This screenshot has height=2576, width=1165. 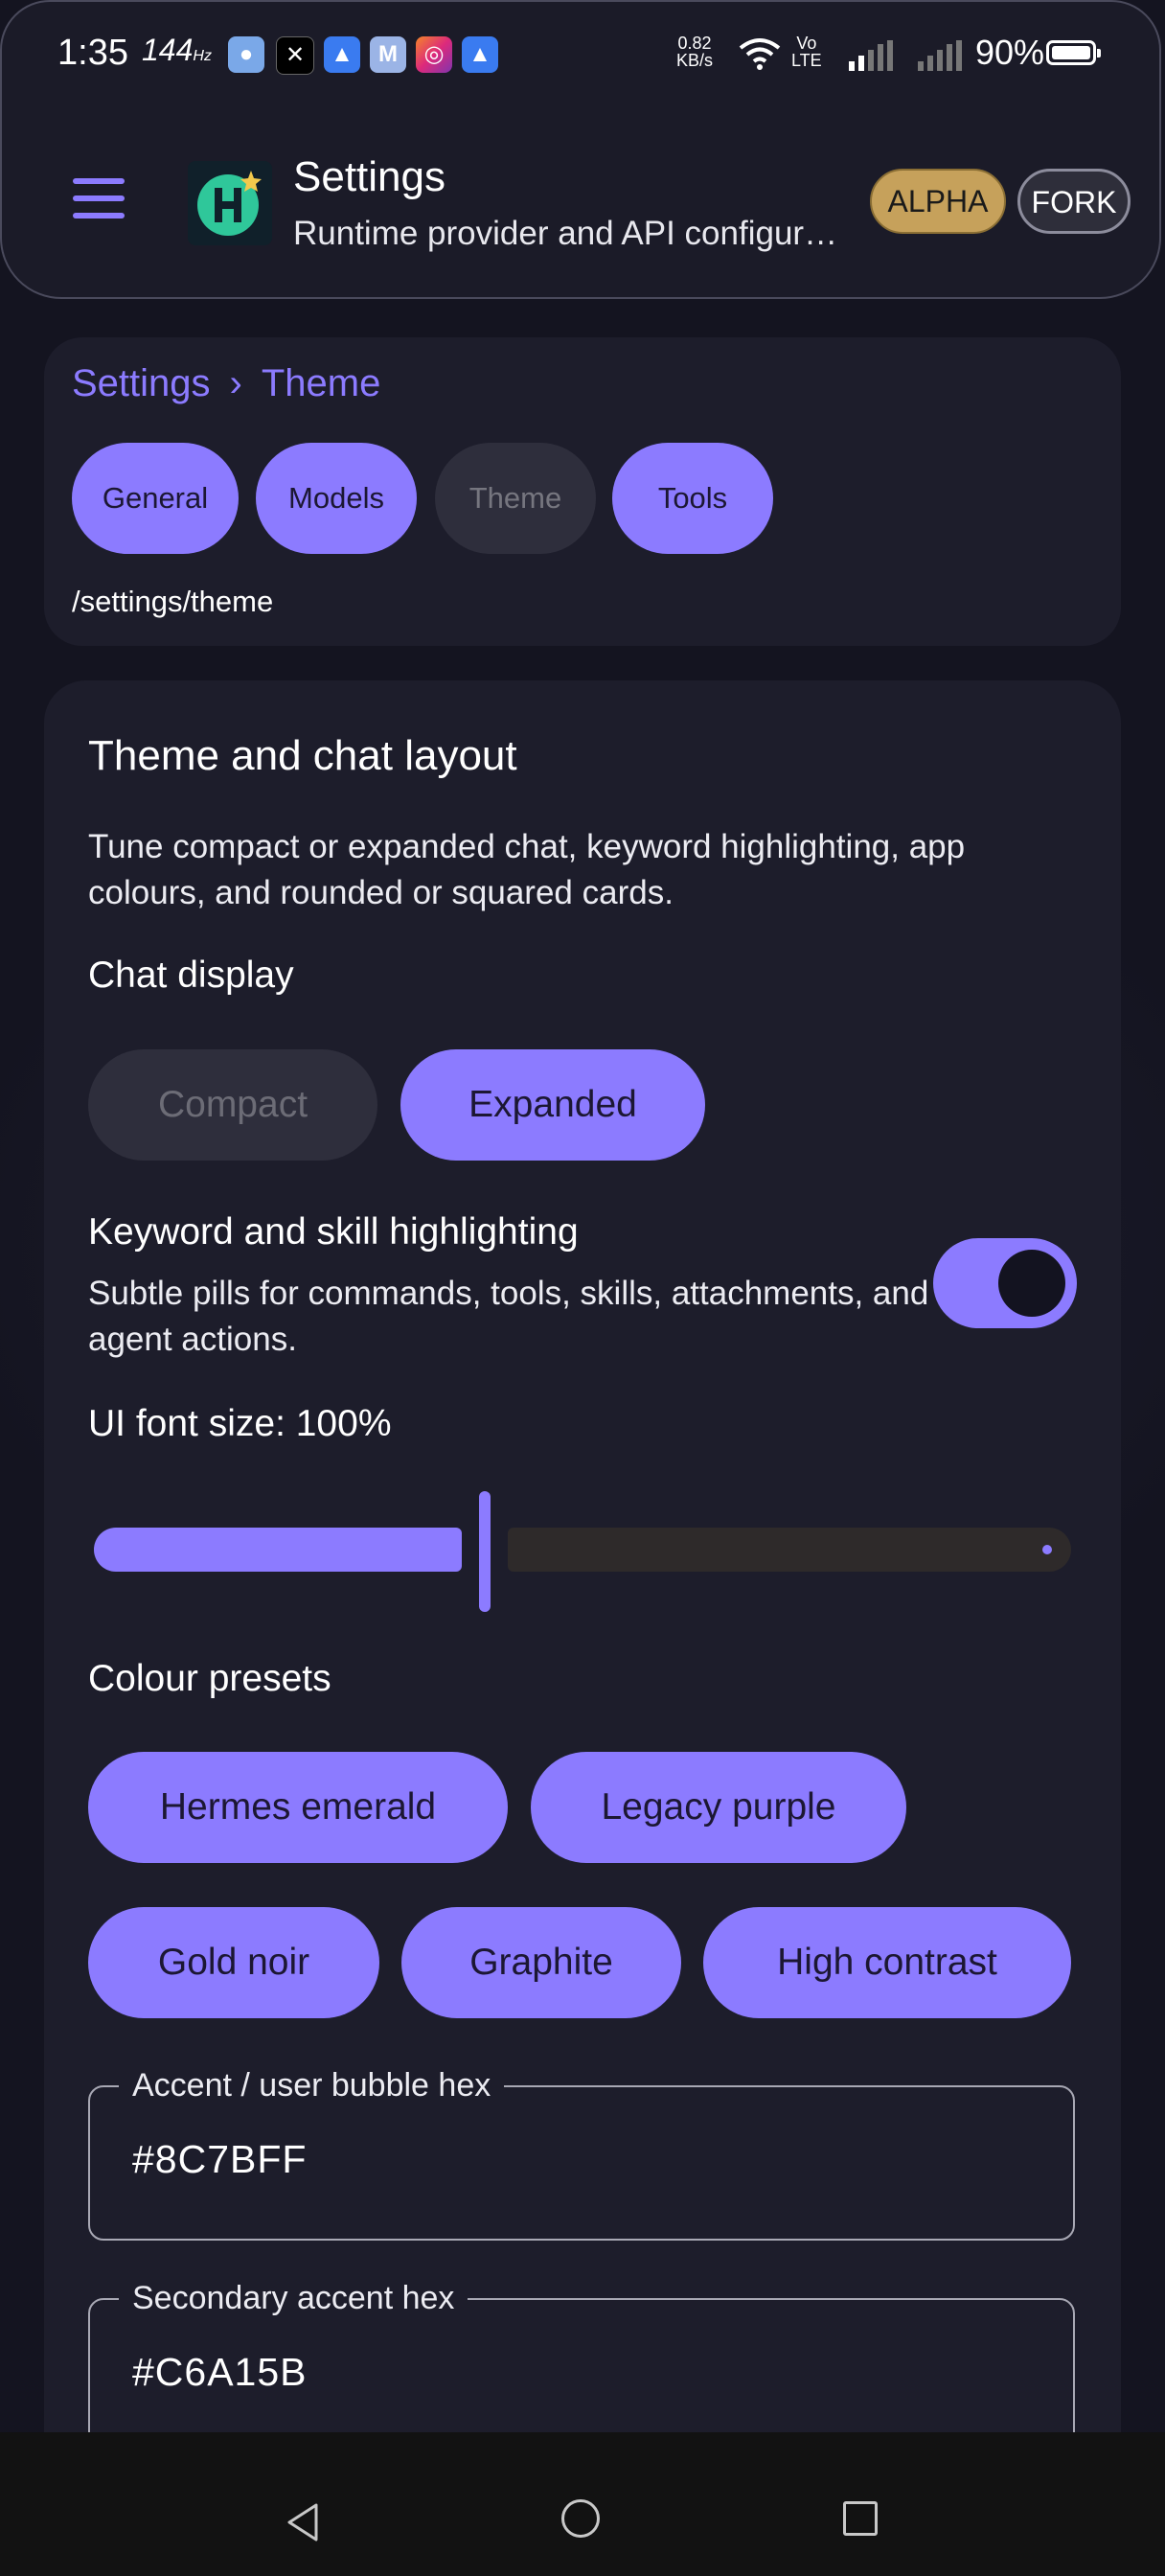 I want to click on tab-general: General, so click(x=155, y=498).